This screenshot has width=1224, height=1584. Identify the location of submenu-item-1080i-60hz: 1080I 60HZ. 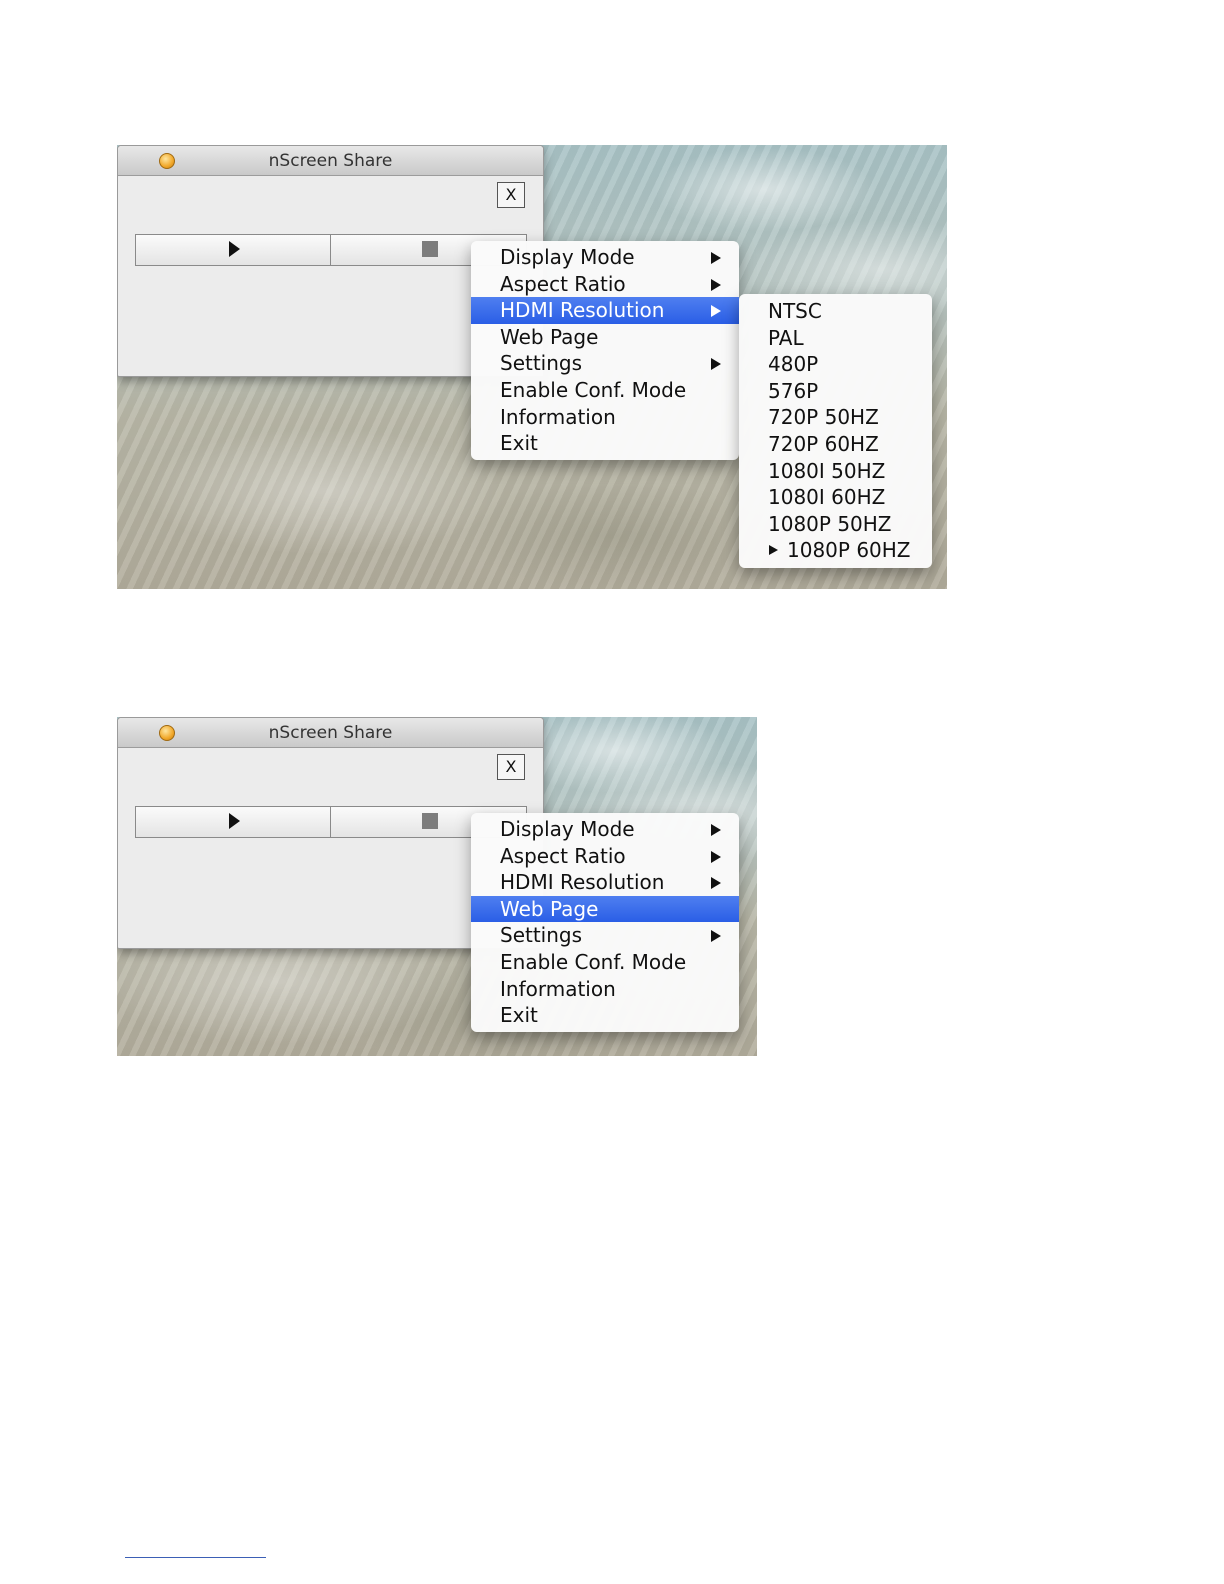
(835, 497).